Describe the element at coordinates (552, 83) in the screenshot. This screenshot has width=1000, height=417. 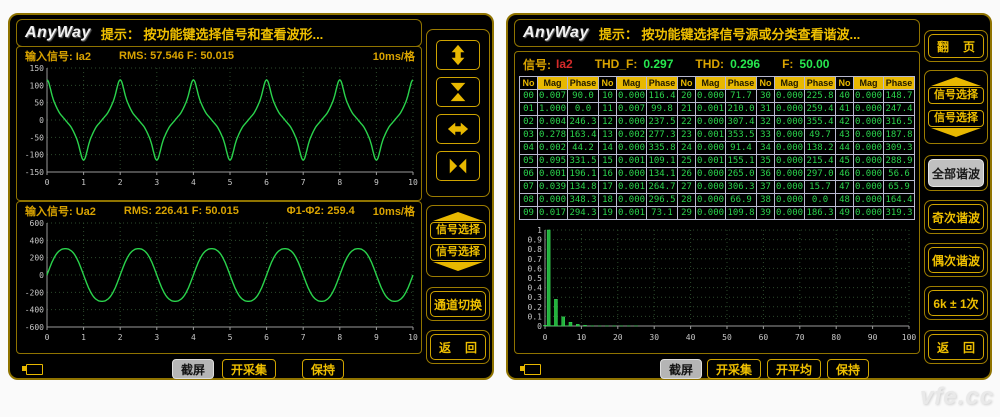
I see `col-header-mag: Mag` at that location.